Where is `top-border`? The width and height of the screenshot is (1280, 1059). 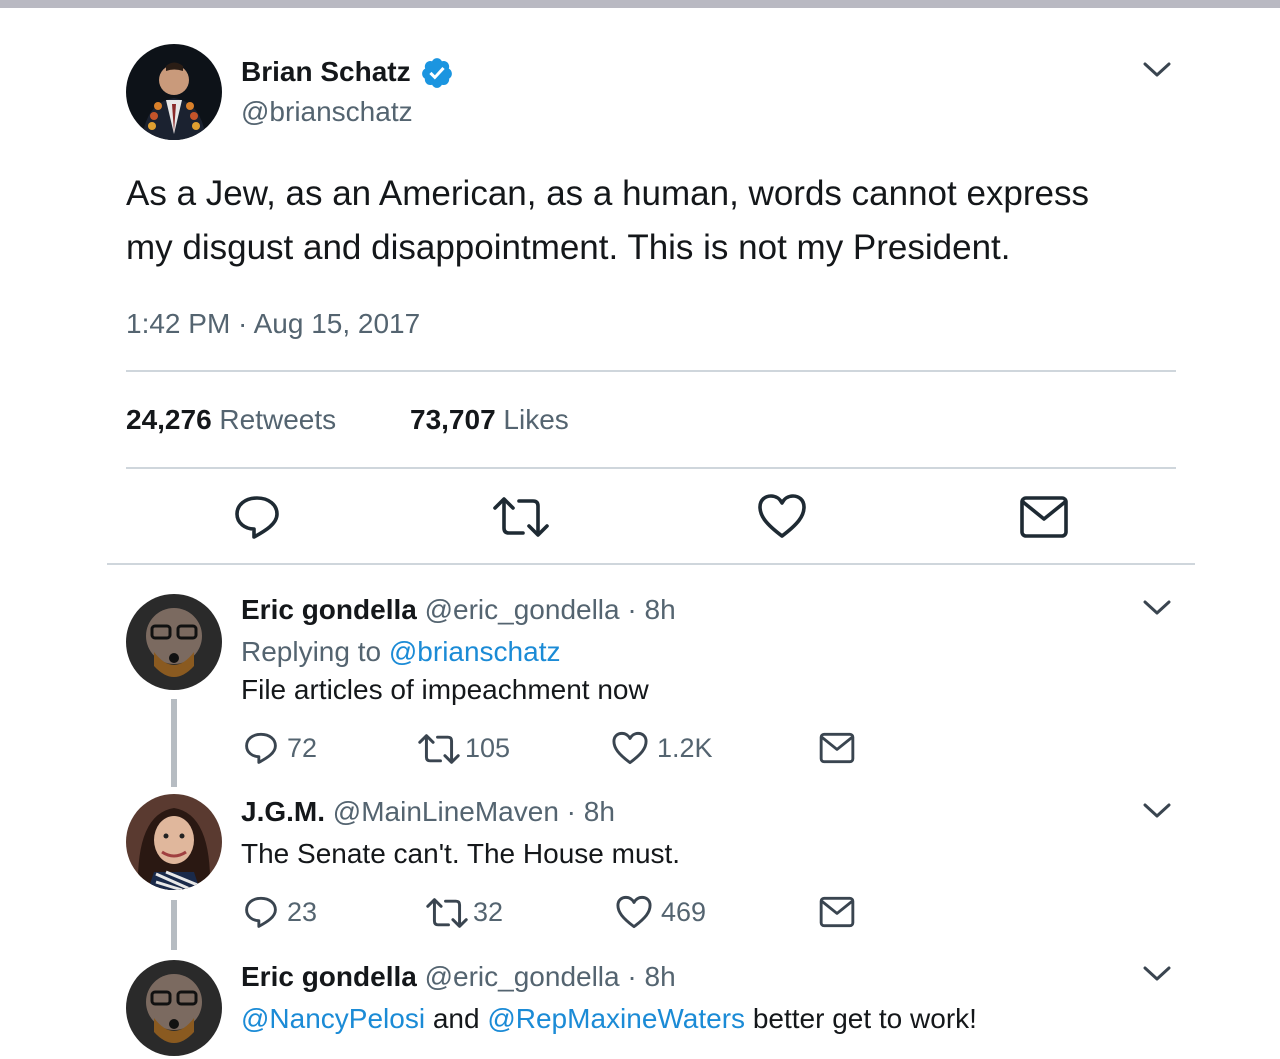 top-border is located at coordinates (640, 4).